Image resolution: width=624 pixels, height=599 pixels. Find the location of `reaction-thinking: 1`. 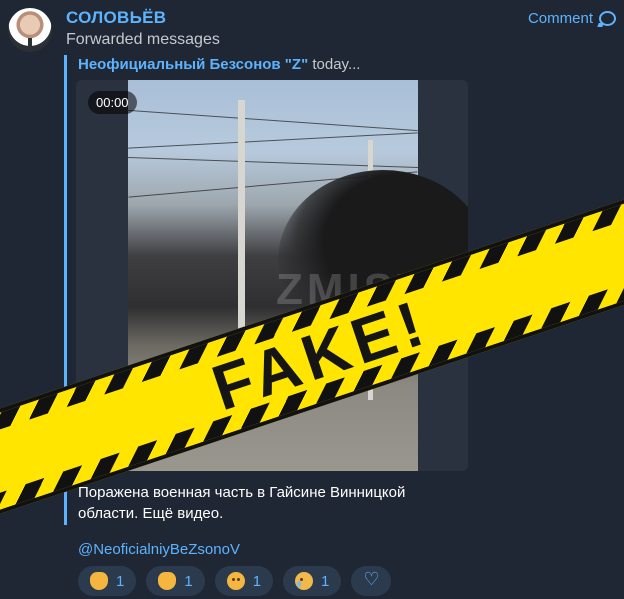

reaction-thinking: 1 is located at coordinates (244, 581).